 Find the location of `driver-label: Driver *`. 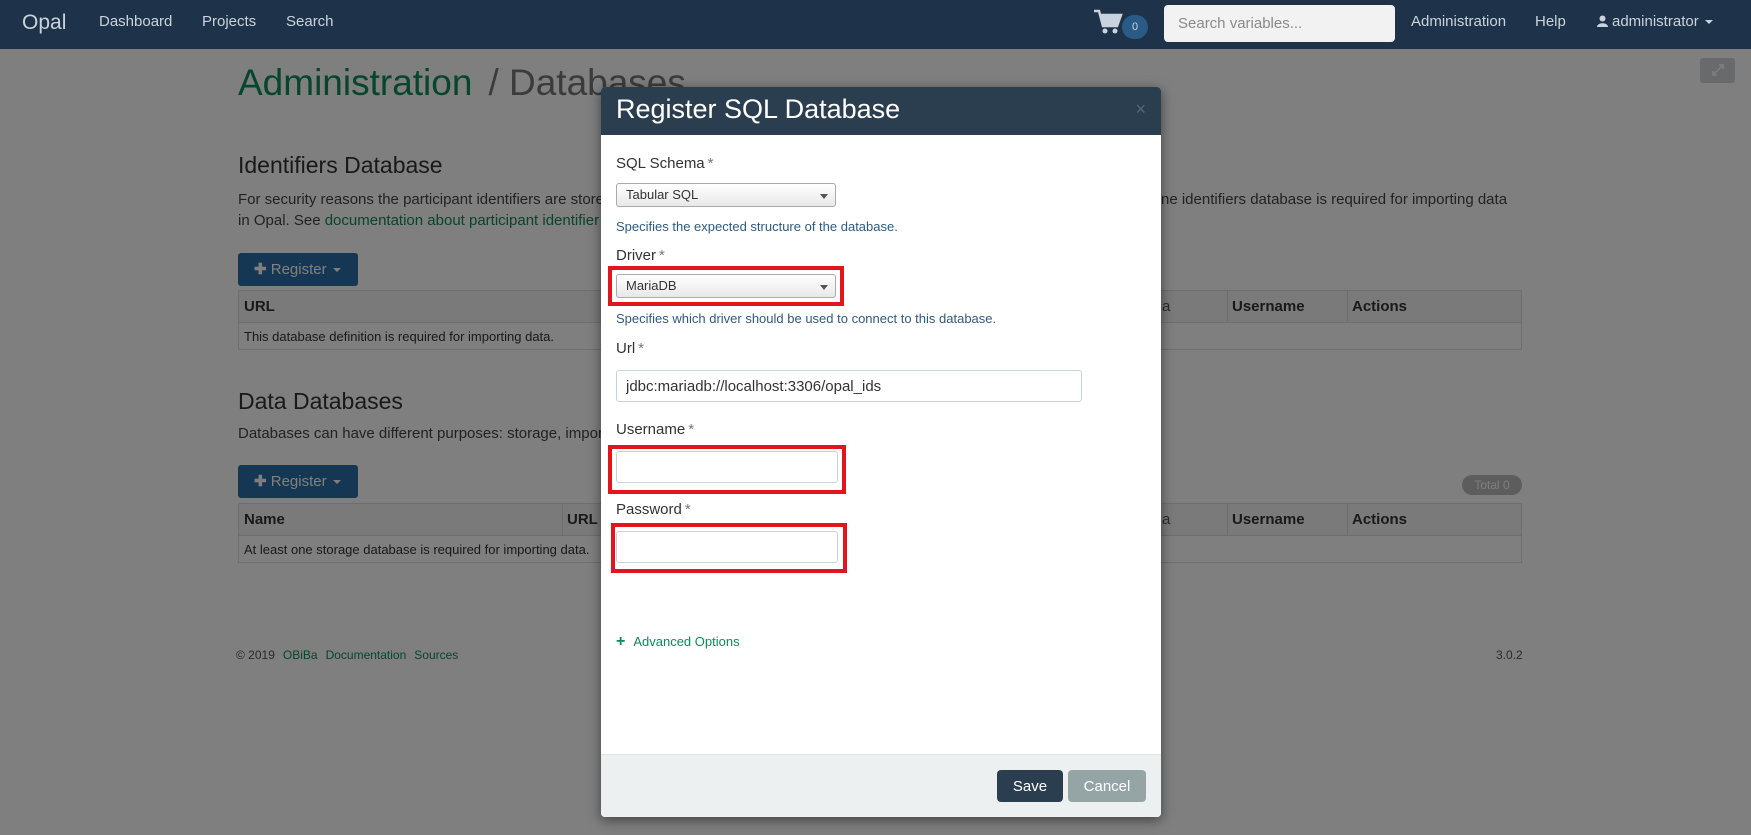

driver-label: Driver * is located at coordinates (640, 255).